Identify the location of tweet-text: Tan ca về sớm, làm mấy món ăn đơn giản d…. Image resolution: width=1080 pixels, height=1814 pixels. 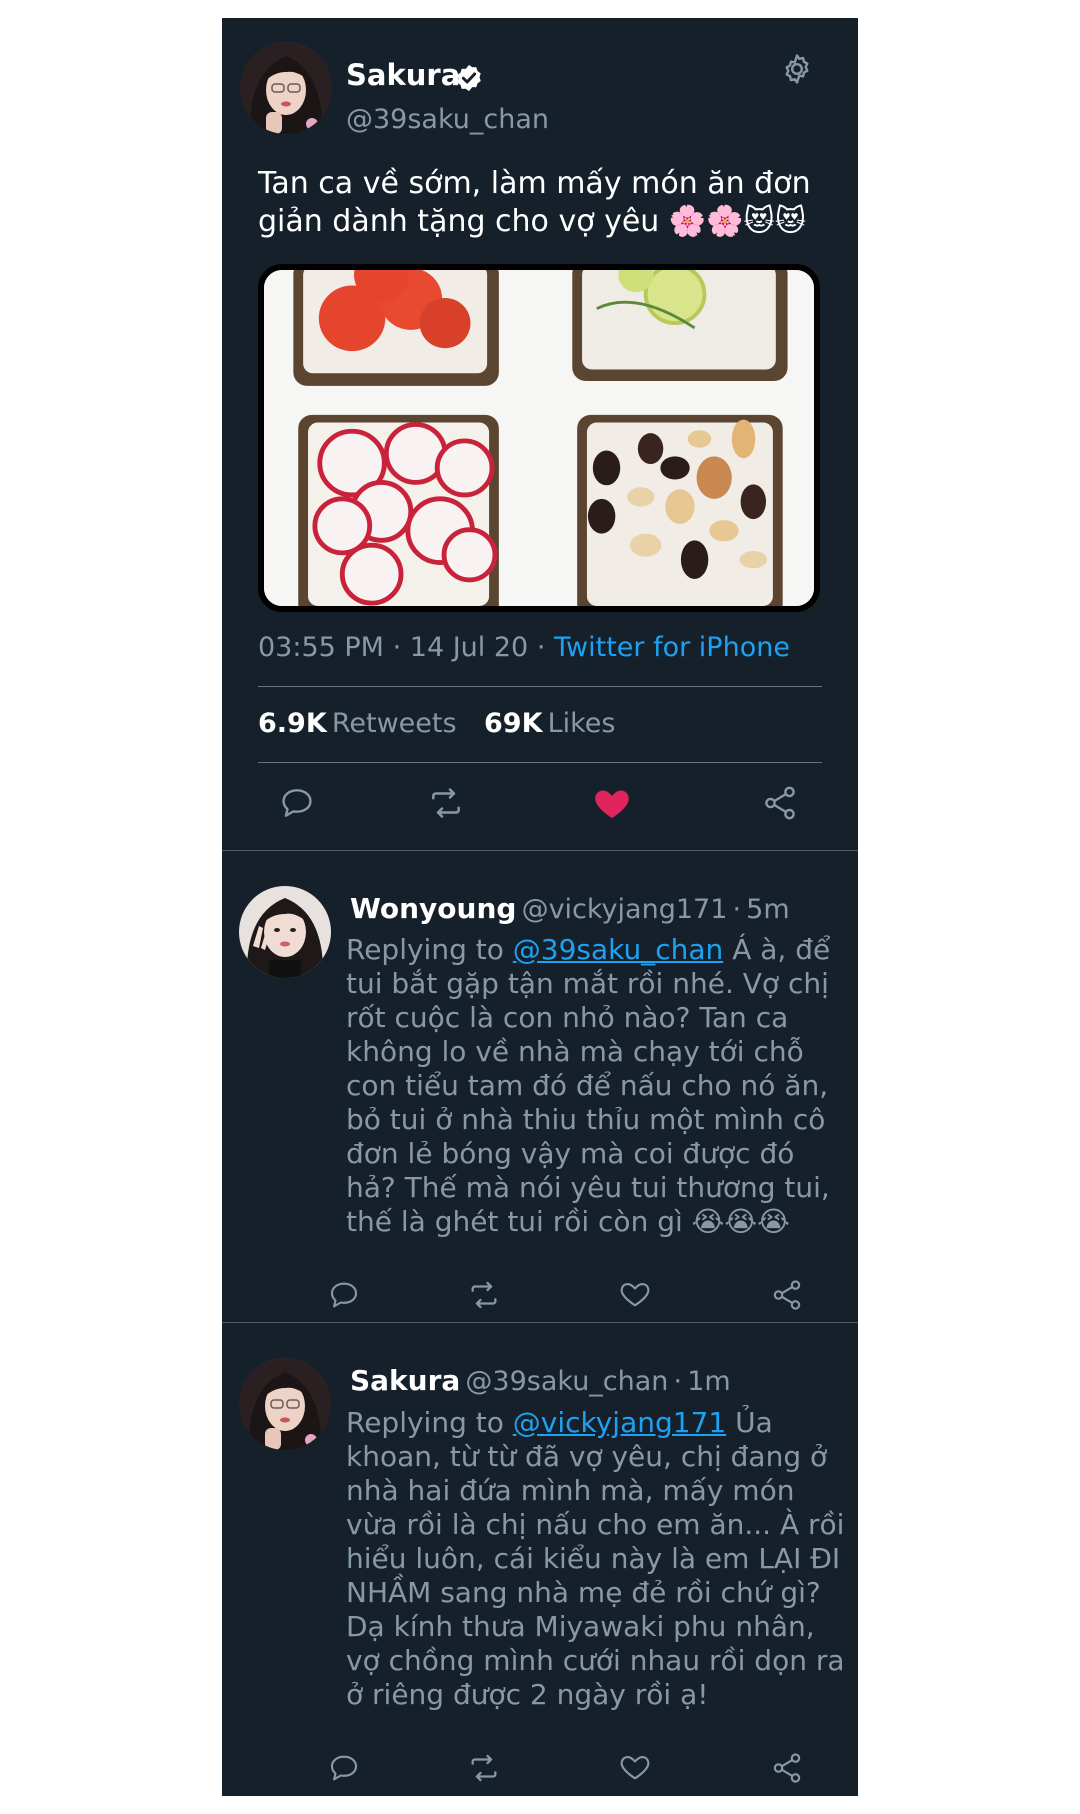
(534, 202).